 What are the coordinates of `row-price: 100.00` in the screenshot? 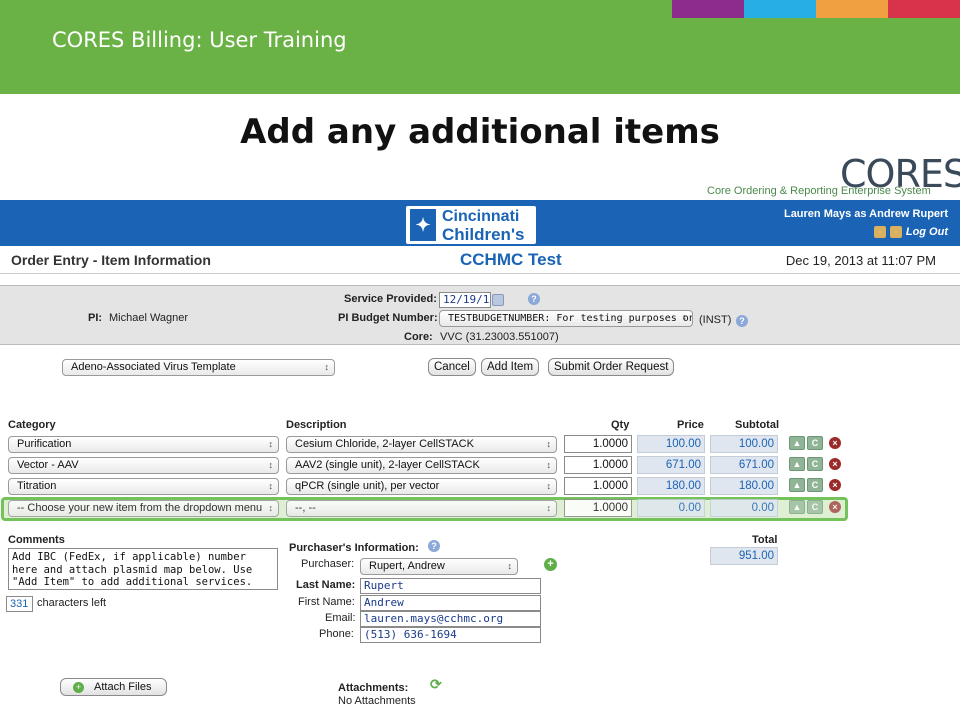 It's located at (671, 444).